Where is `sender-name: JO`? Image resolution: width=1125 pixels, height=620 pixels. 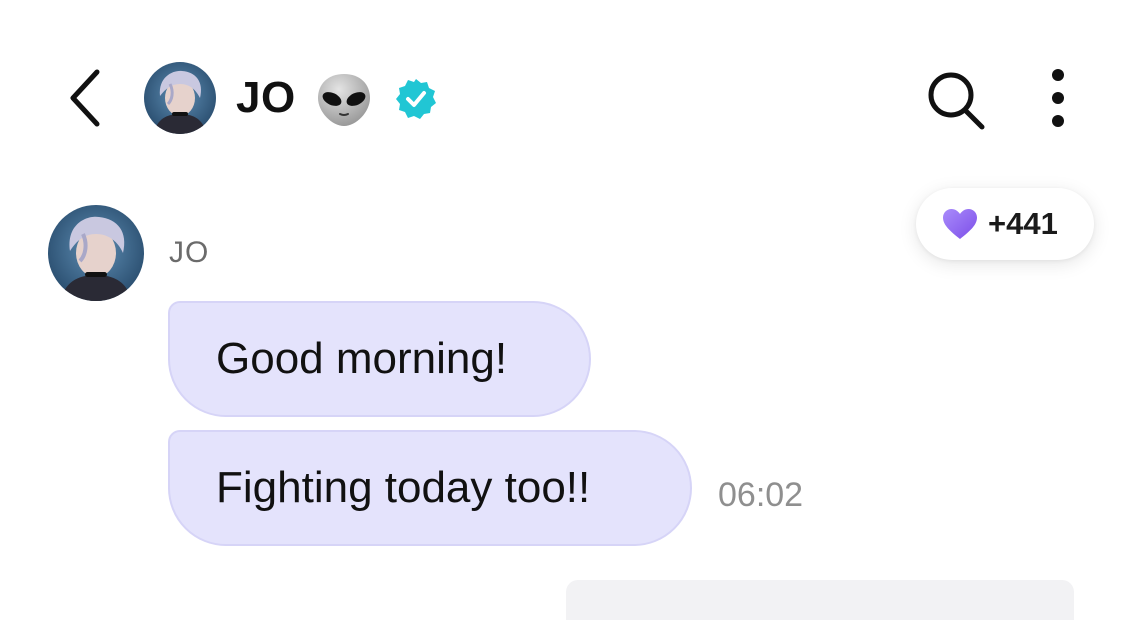
sender-name: JO is located at coordinates (189, 252).